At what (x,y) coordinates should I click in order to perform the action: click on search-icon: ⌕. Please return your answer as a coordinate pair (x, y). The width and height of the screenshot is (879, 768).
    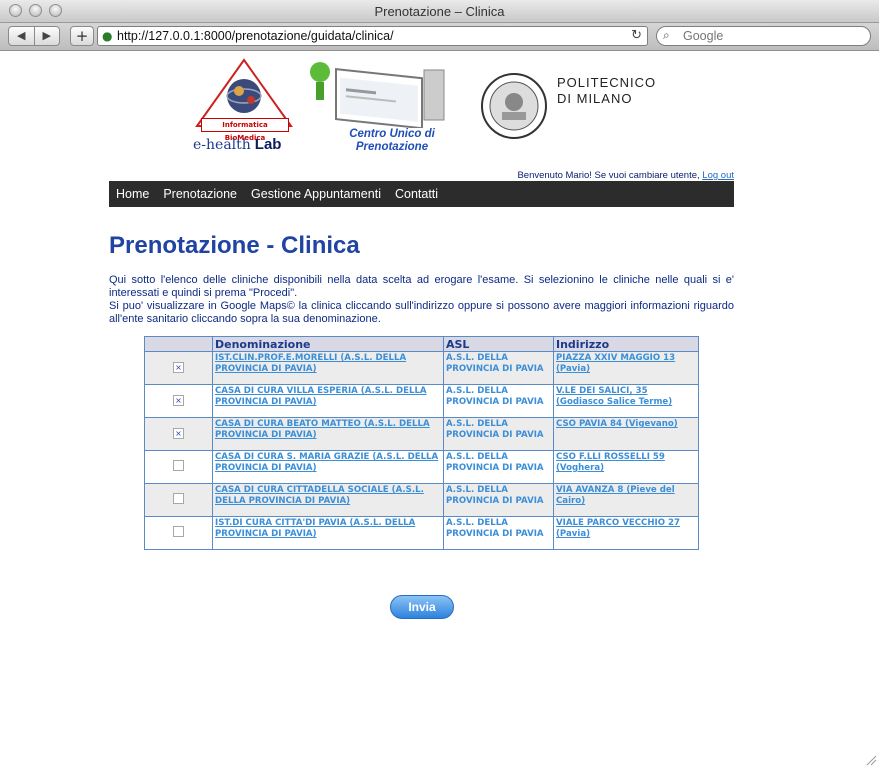
    Looking at the image, I should click on (666, 35).